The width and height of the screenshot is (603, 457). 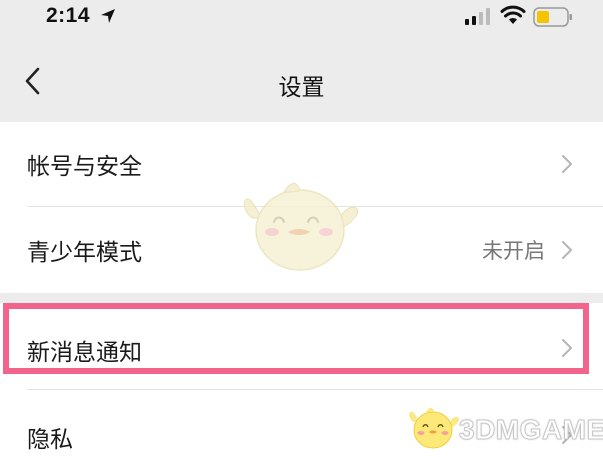 What do you see at coordinates (84, 353) in the screenshot?
I see `settings-item-label: 新消息通知` at bounding box center [84, 353].